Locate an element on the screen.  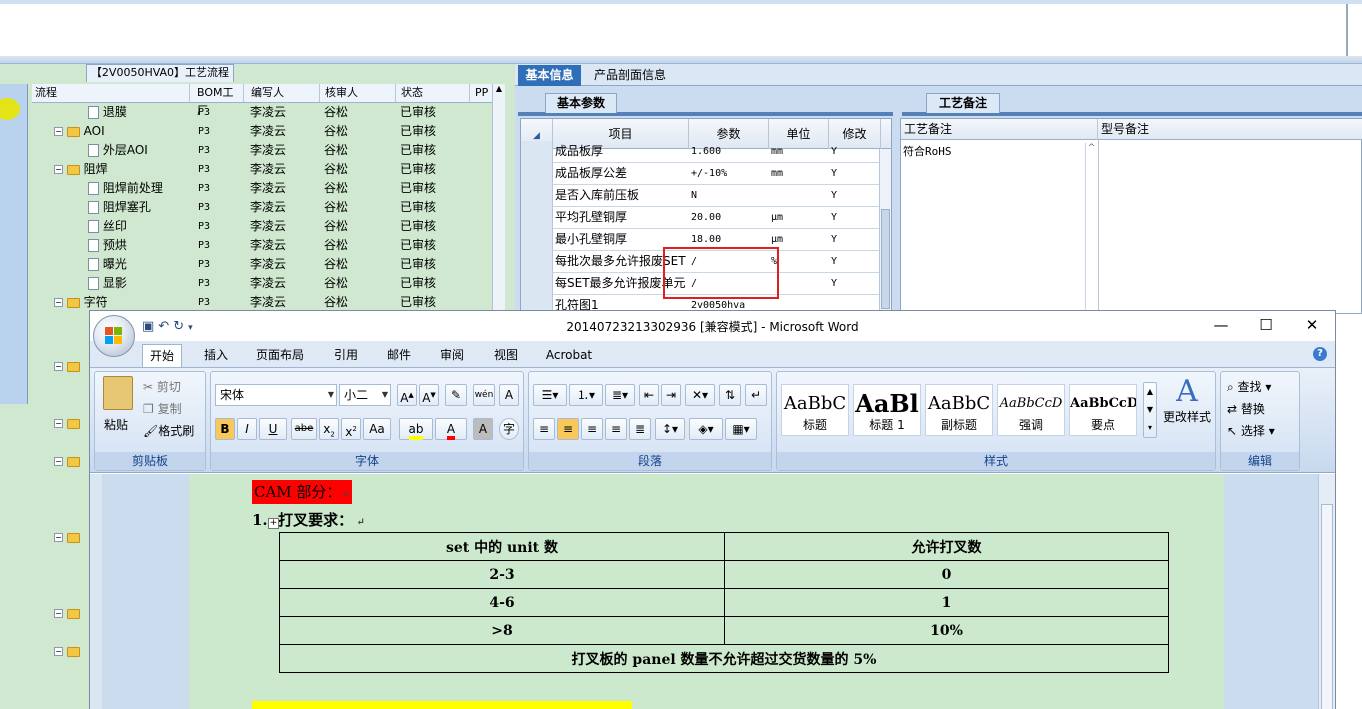
tree-row: 外层AOI P3 李凌云 谷松 已审核 is located at coordinates (262, 150).